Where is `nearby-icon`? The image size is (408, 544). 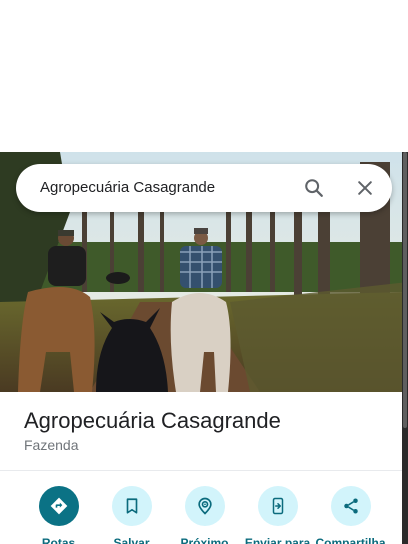 nearby-icon is located at coordinates (204, 506).